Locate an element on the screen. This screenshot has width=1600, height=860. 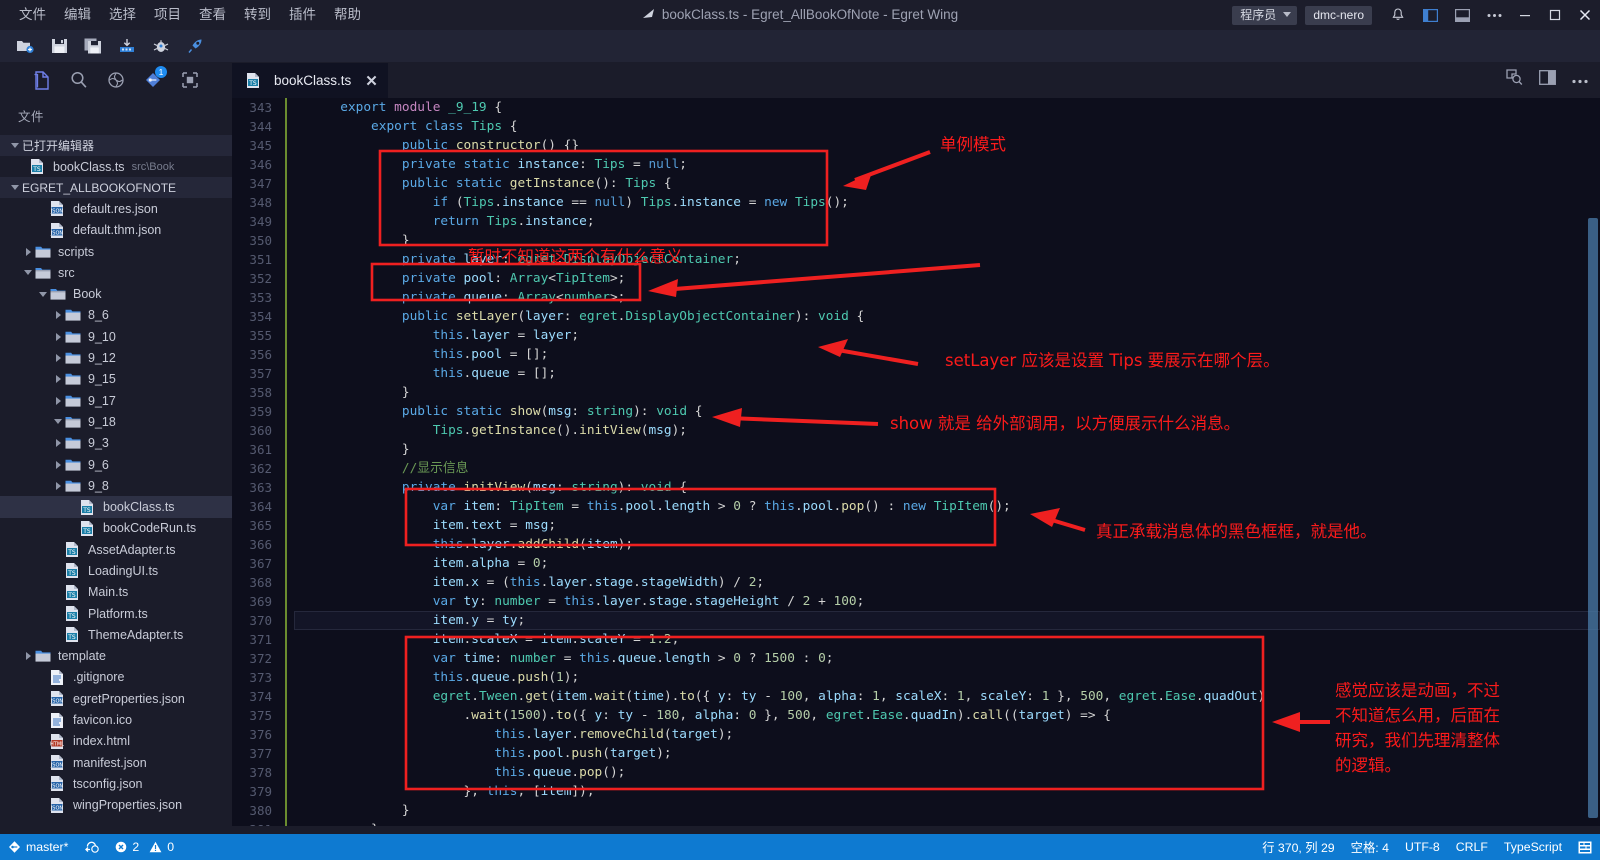
publish-icon is located at coordinates (127, 46).